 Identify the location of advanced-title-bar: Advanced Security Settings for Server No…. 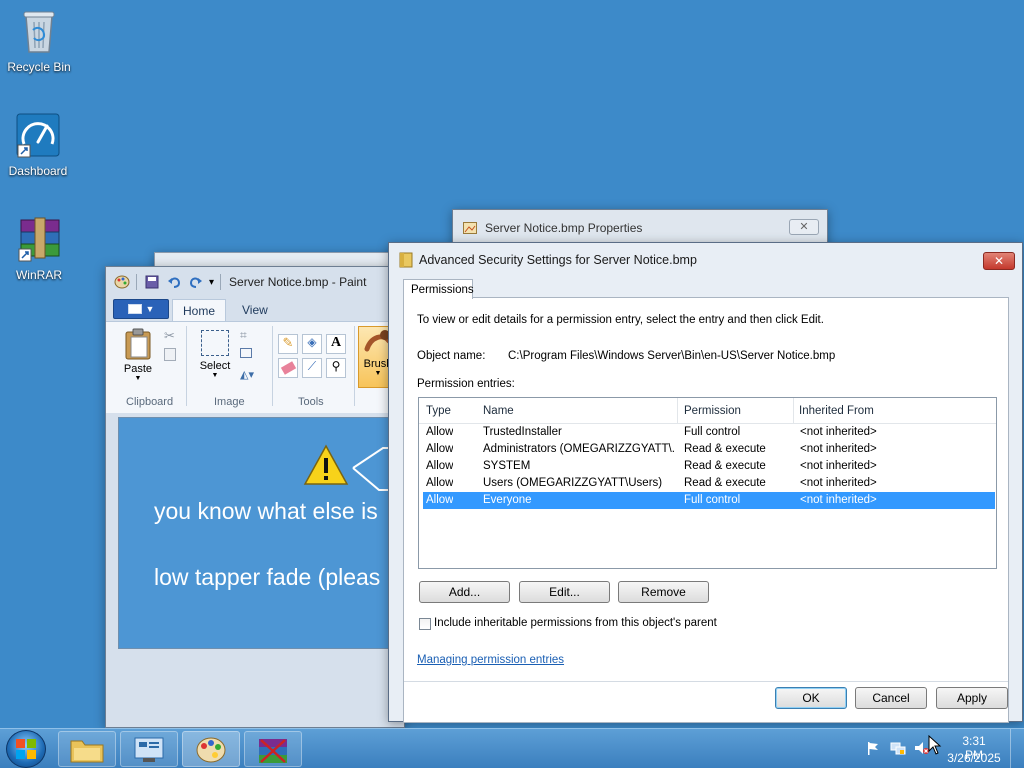
(705, 260).